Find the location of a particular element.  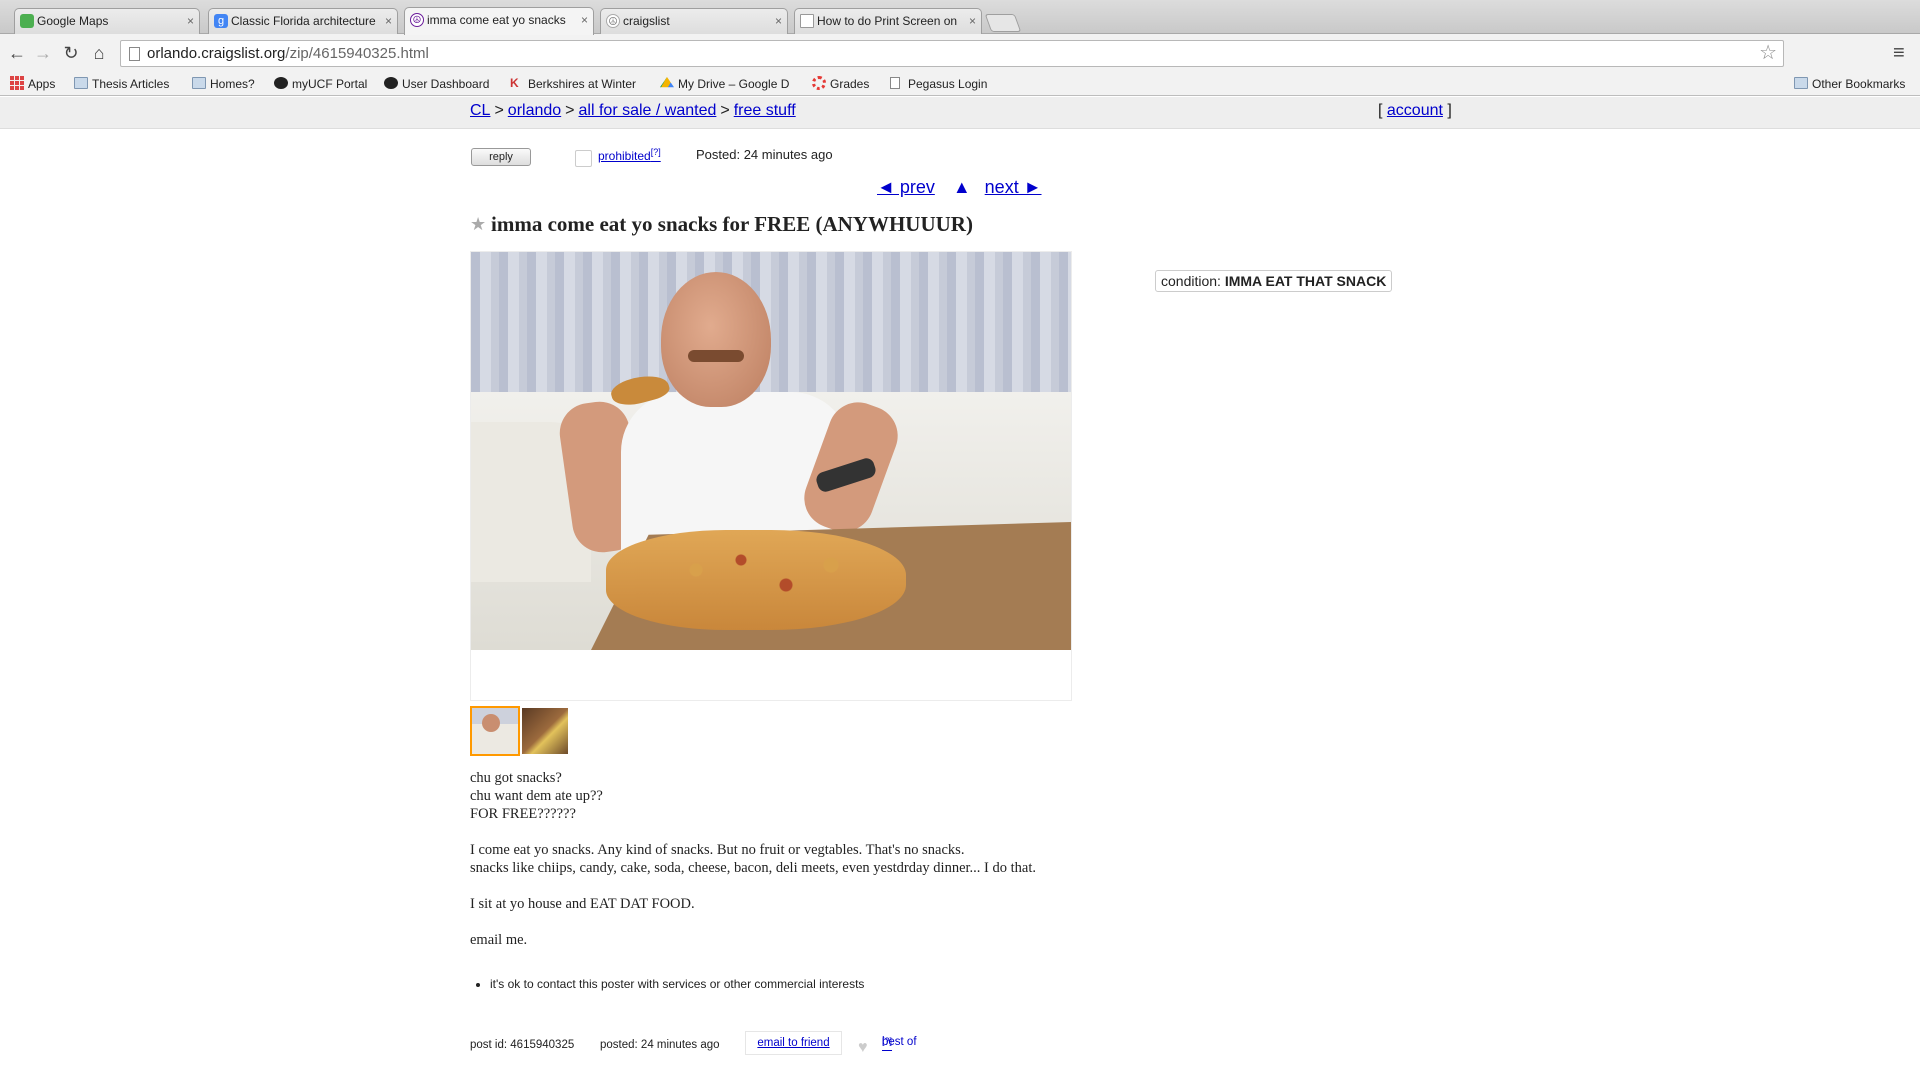

email-to-friend-button: email to friend is located at coordinates (793, 1043).